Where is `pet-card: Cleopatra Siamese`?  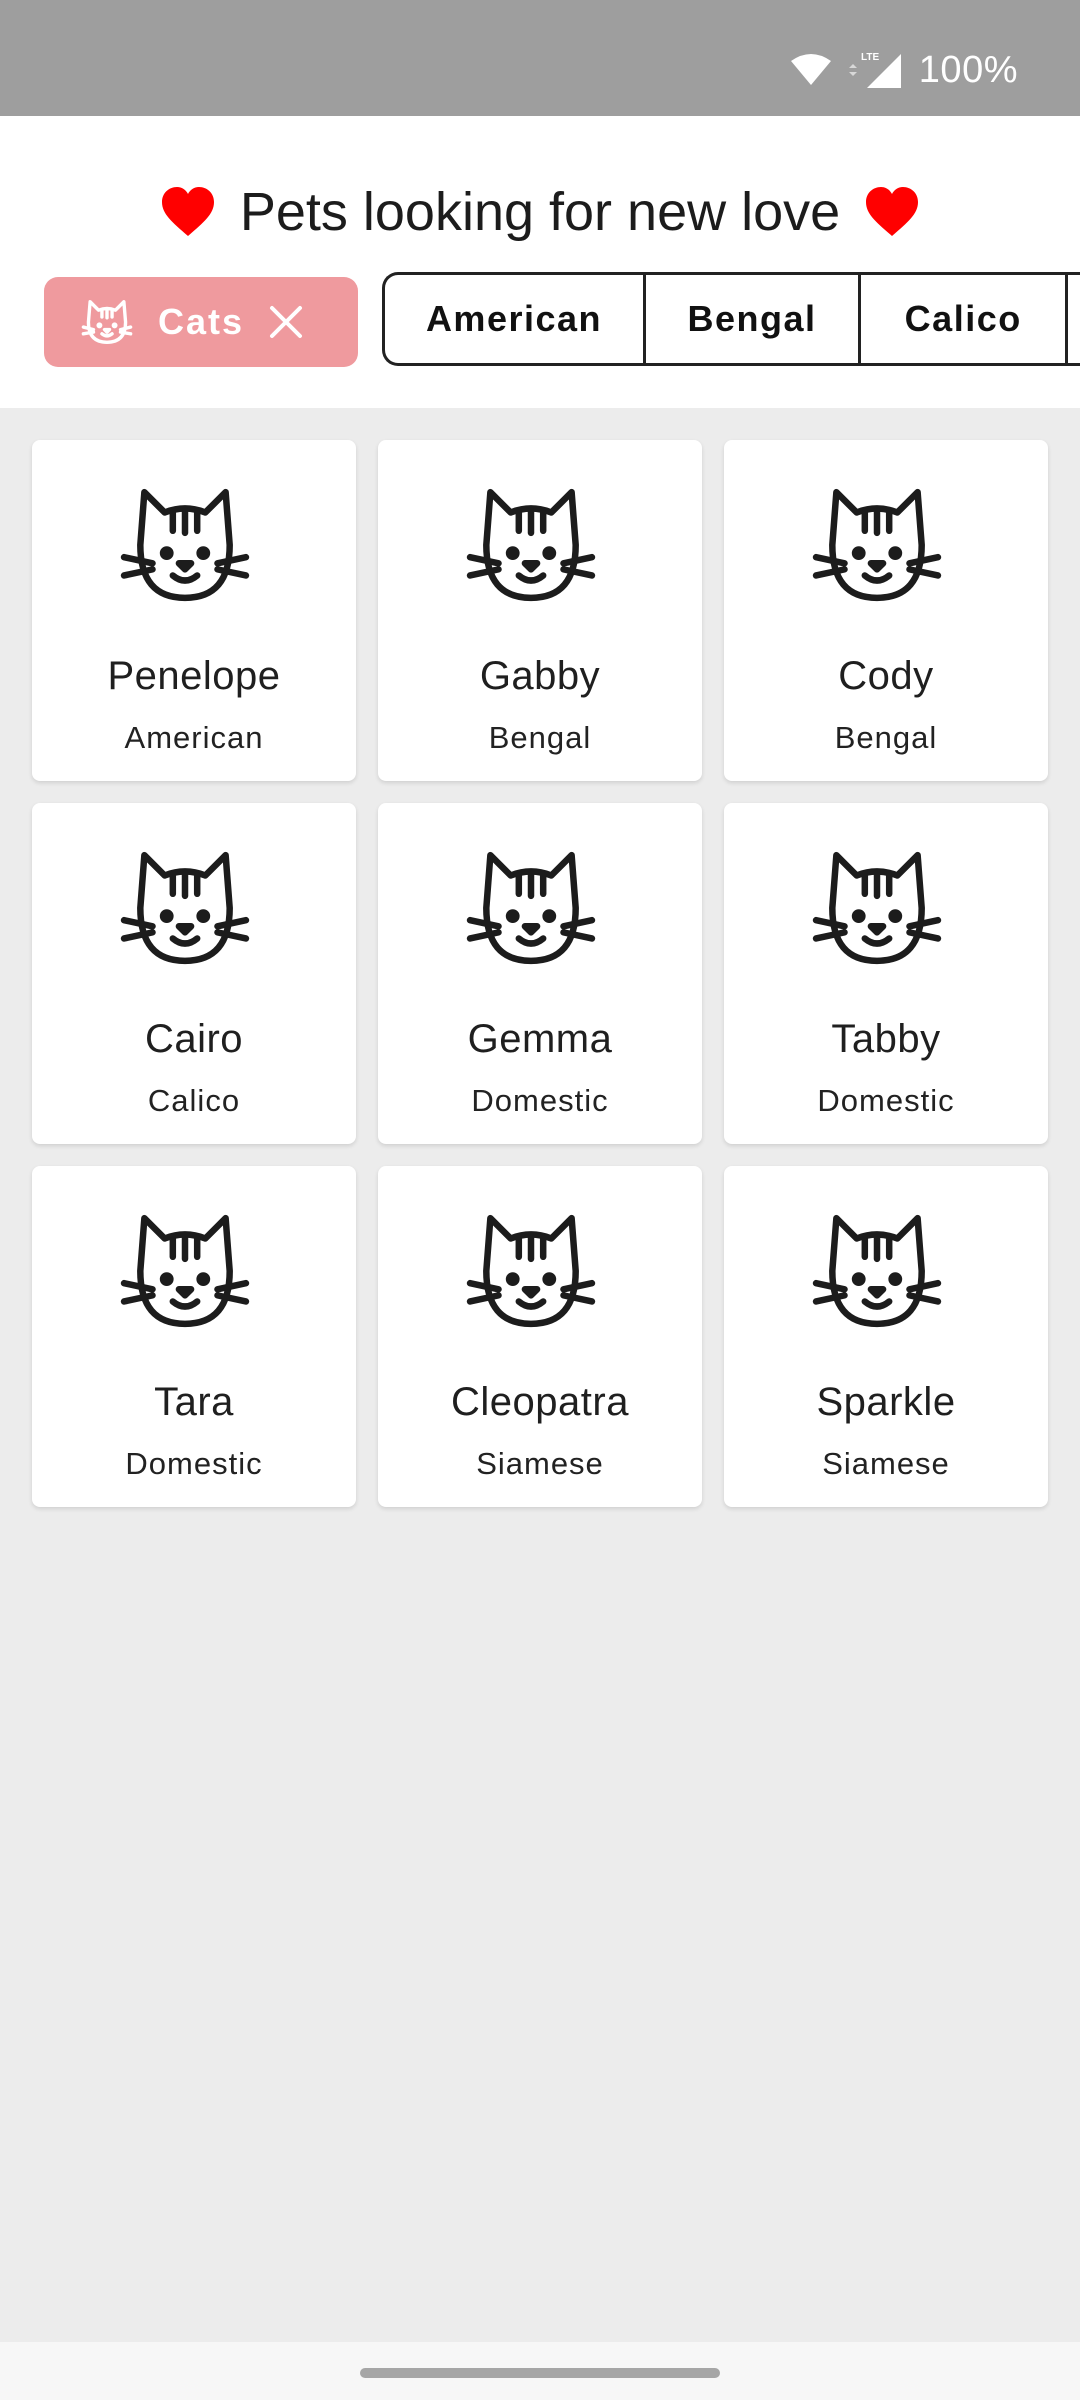
pet-card: Cleopatra Siamese is located at coordinates (540, 1336).